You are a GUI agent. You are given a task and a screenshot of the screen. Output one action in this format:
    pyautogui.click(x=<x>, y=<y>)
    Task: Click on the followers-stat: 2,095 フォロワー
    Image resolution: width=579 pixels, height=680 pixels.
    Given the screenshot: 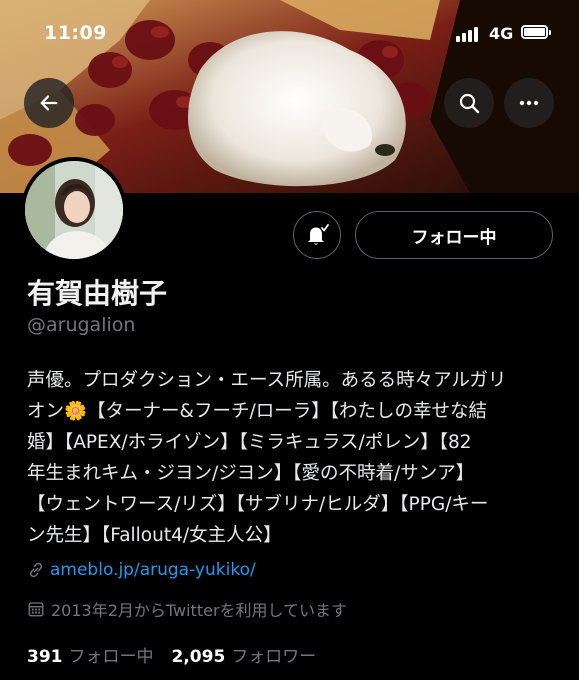 What is the action you would take?
    pyautogui.click(x=244, y=654)
    